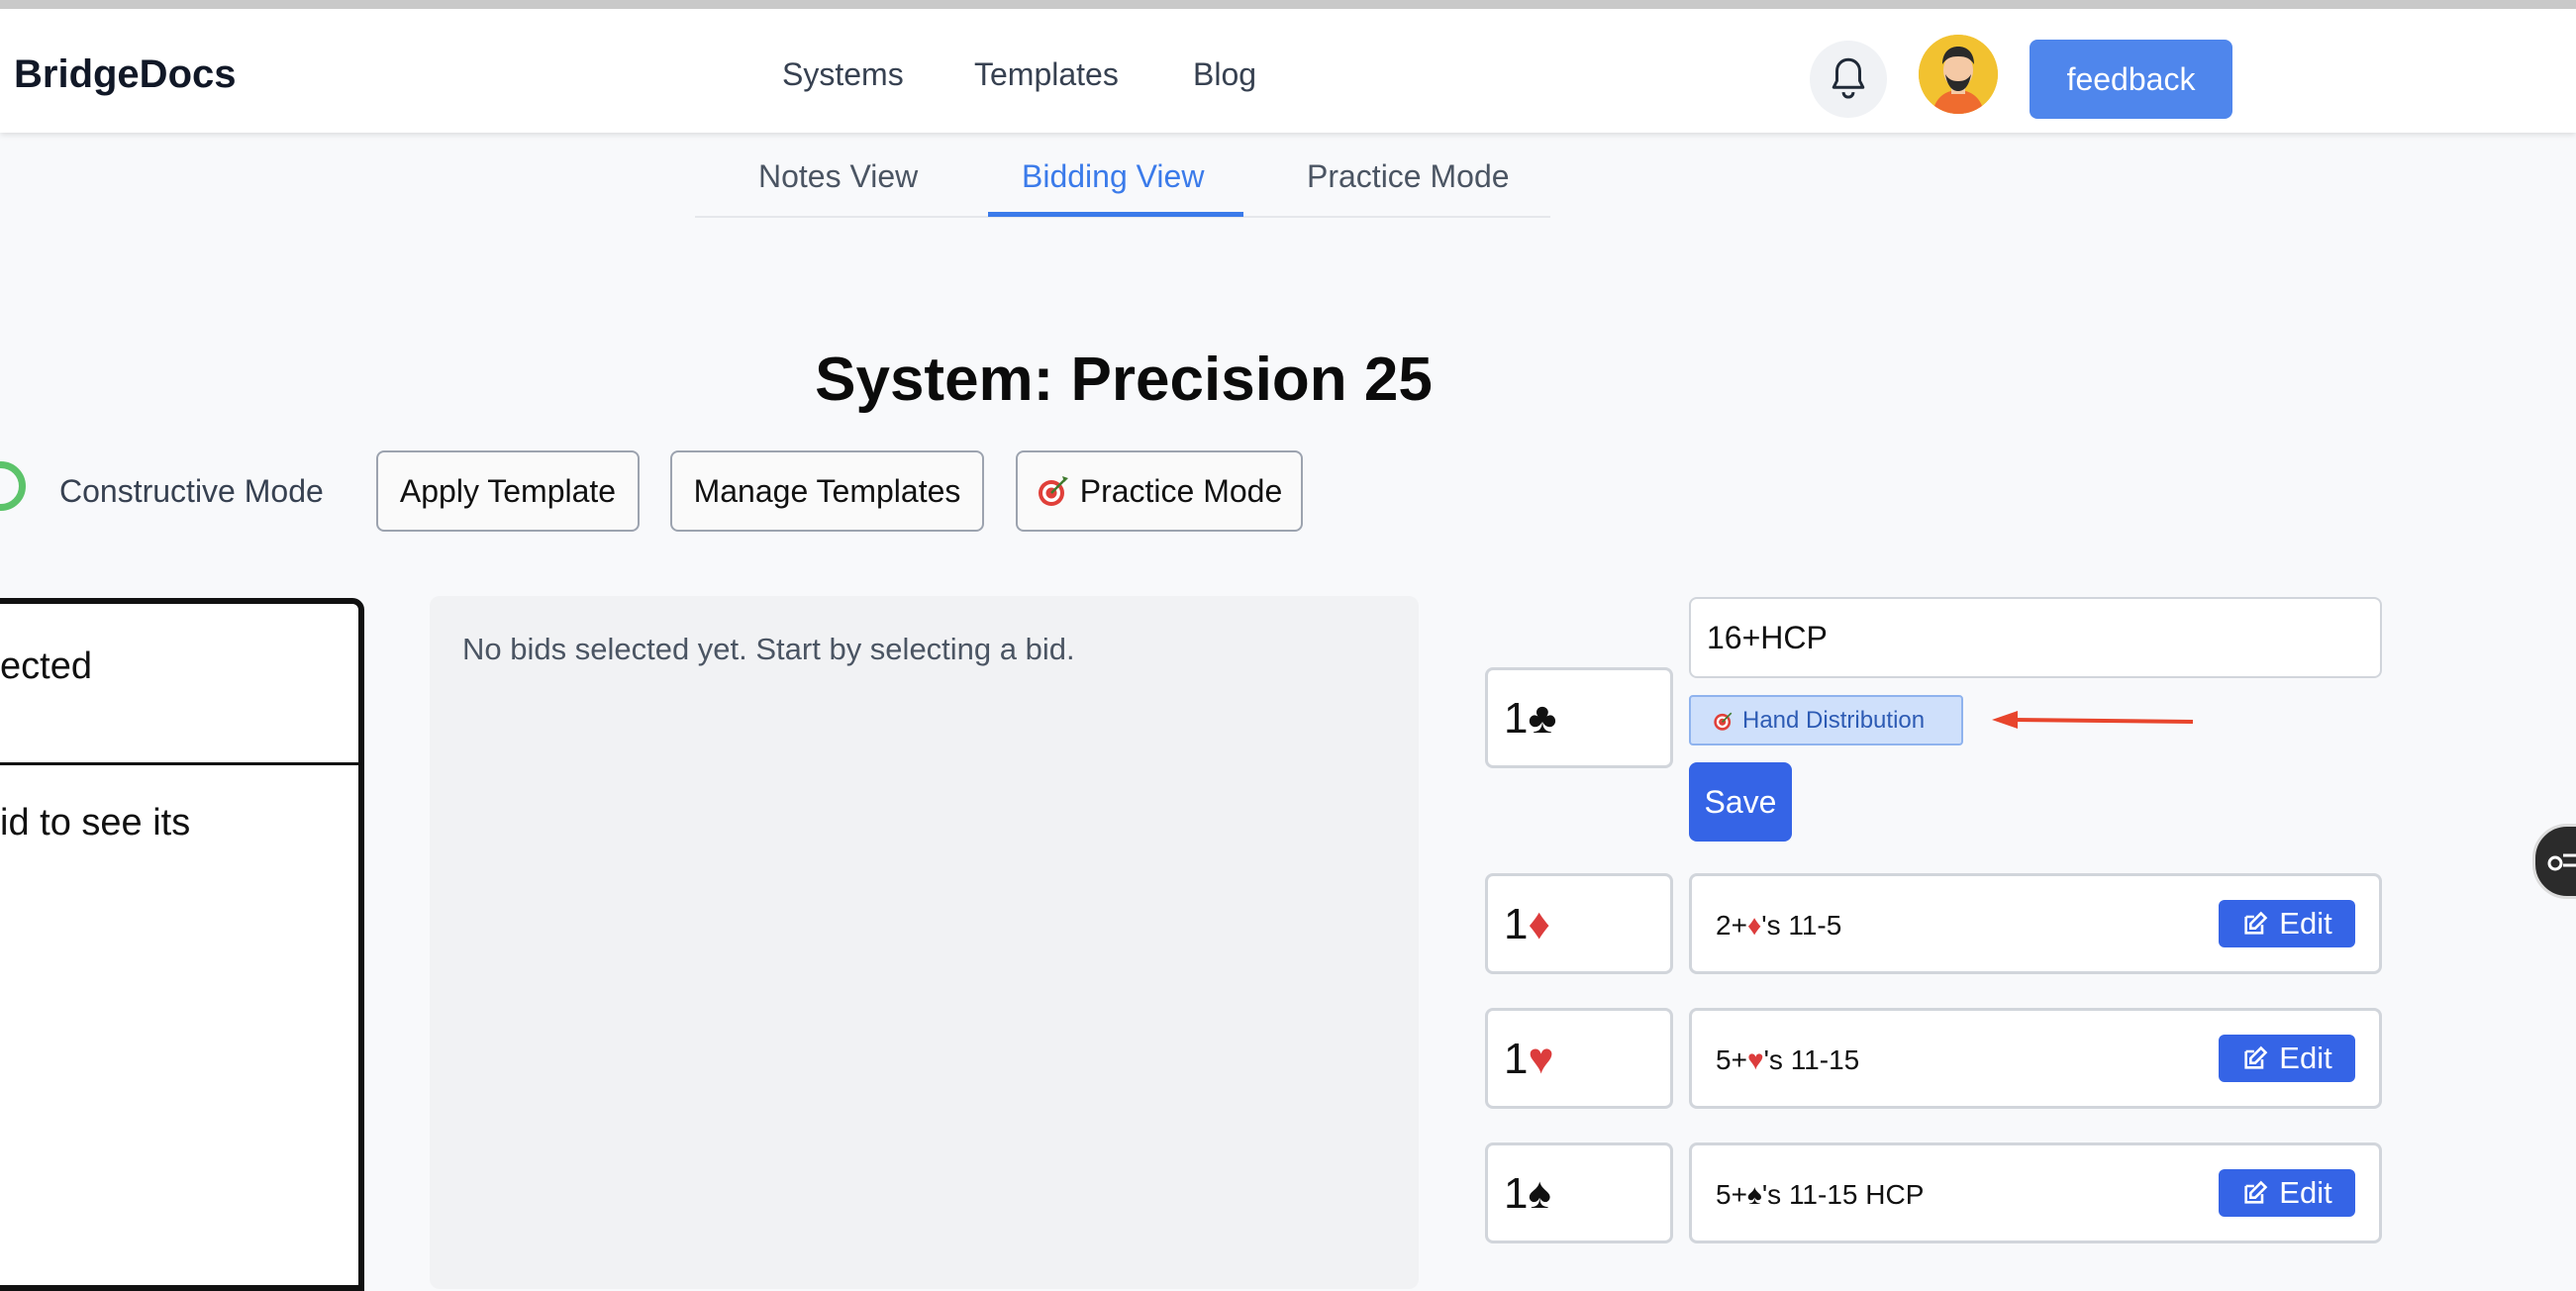  What do you see at coordinates (1579, 1192) in the screenshot?
I see `bid-box-1s: 1♠` at bounding box center [1579, 1192].